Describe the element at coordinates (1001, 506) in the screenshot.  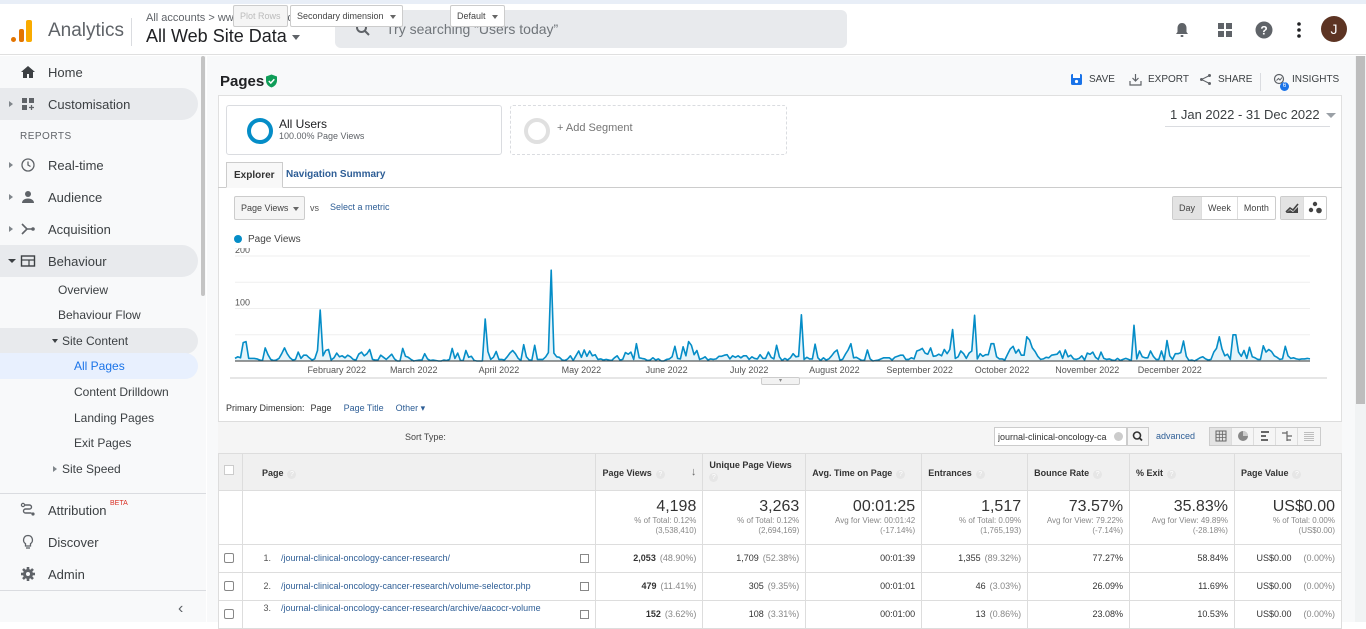
I see `total-value: 1,517` at that location.